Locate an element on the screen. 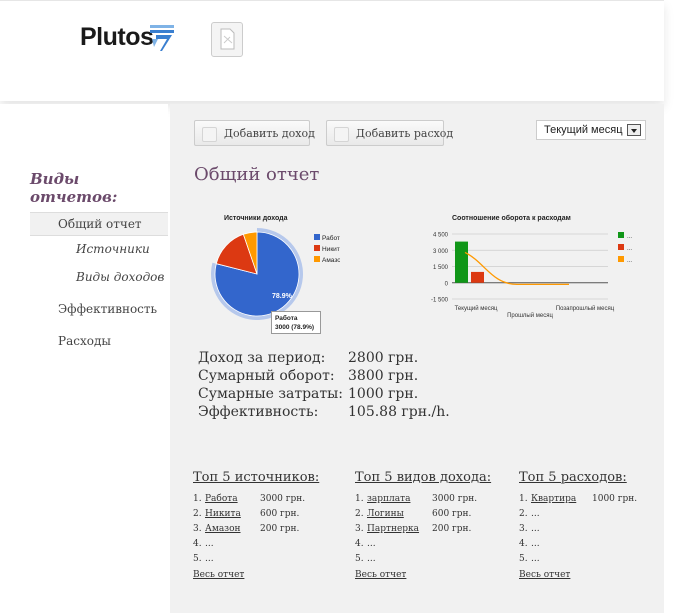 This screenshot has height=613, width=686. tooltip-line1: Работа is located at coordinates (286, 318).